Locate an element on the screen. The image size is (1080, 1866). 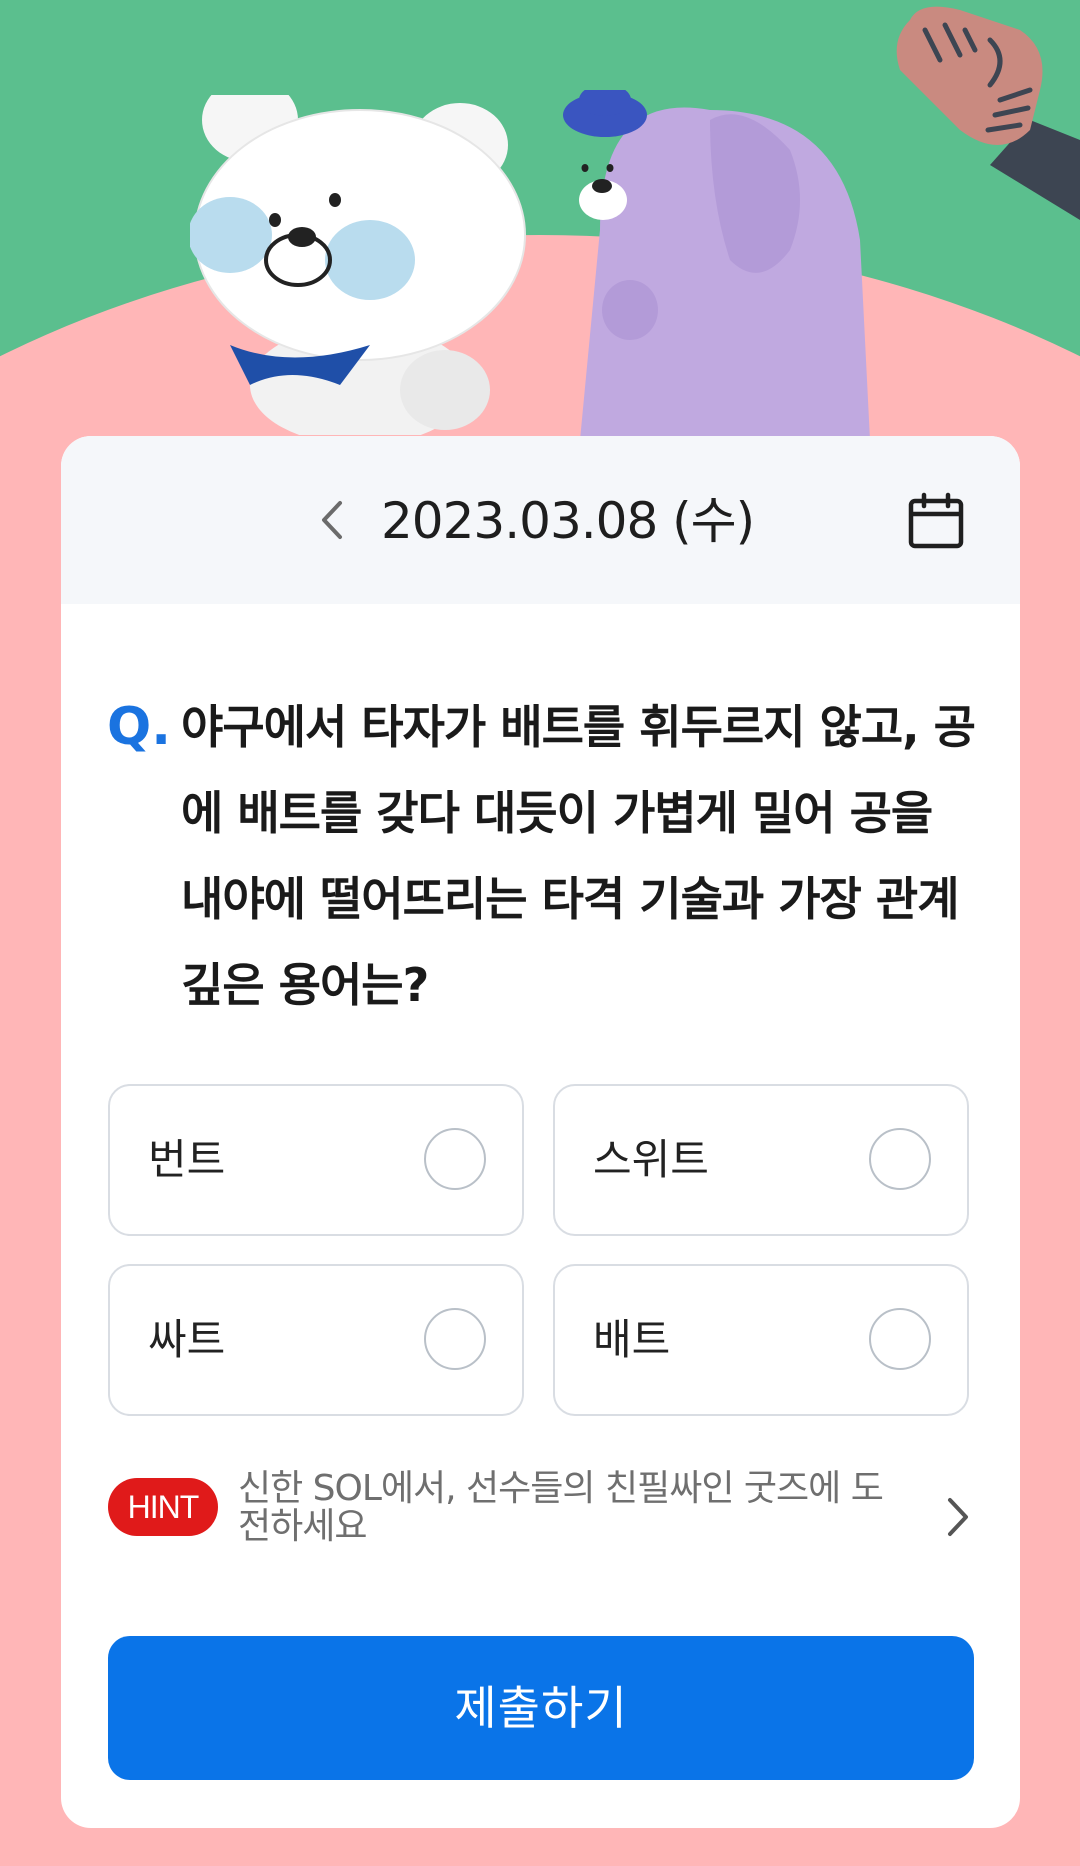
option-label: 배트 is located at coordinates (632, 1339).